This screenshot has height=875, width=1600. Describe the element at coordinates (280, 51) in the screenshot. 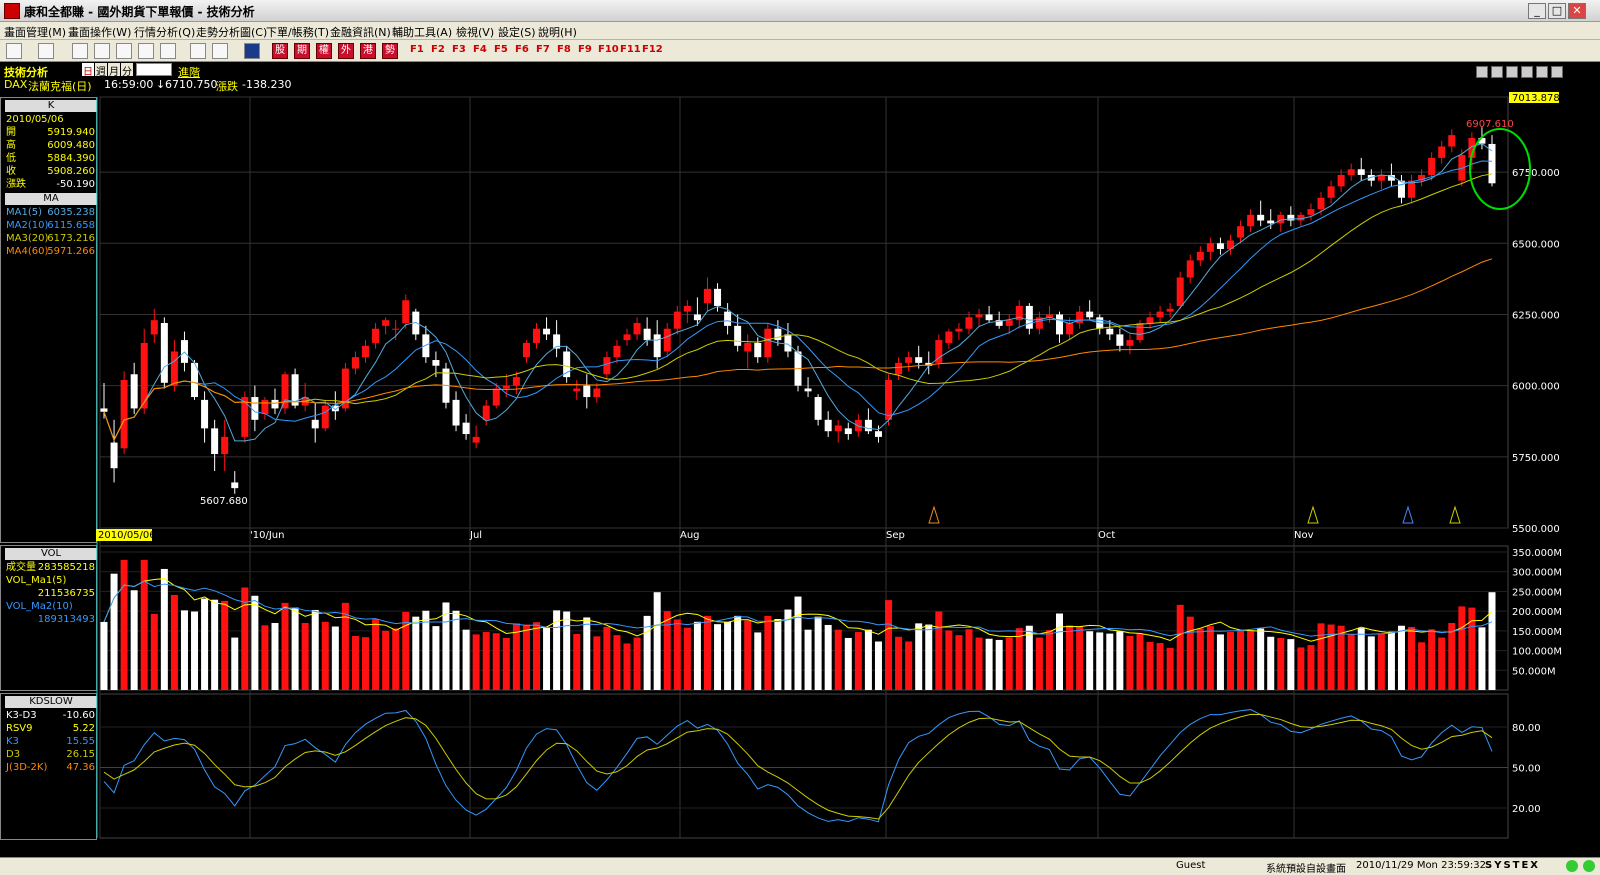

I see `stock-button: 股` at that location.